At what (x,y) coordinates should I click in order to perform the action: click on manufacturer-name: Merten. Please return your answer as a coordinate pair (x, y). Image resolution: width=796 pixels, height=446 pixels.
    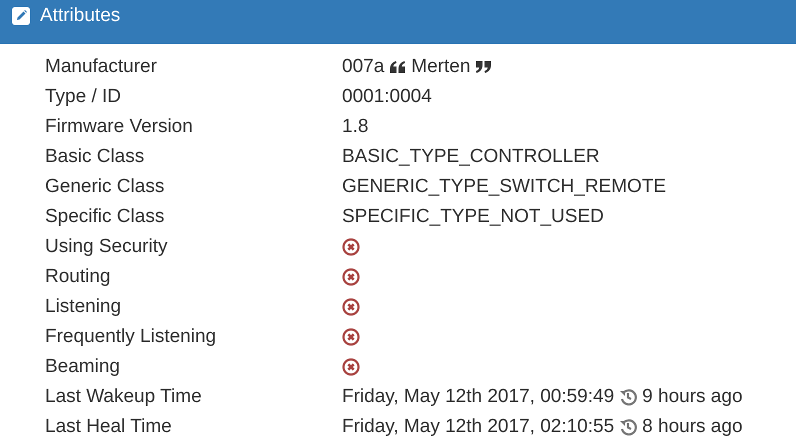
    Looking at the image, I should click on (440, 67).